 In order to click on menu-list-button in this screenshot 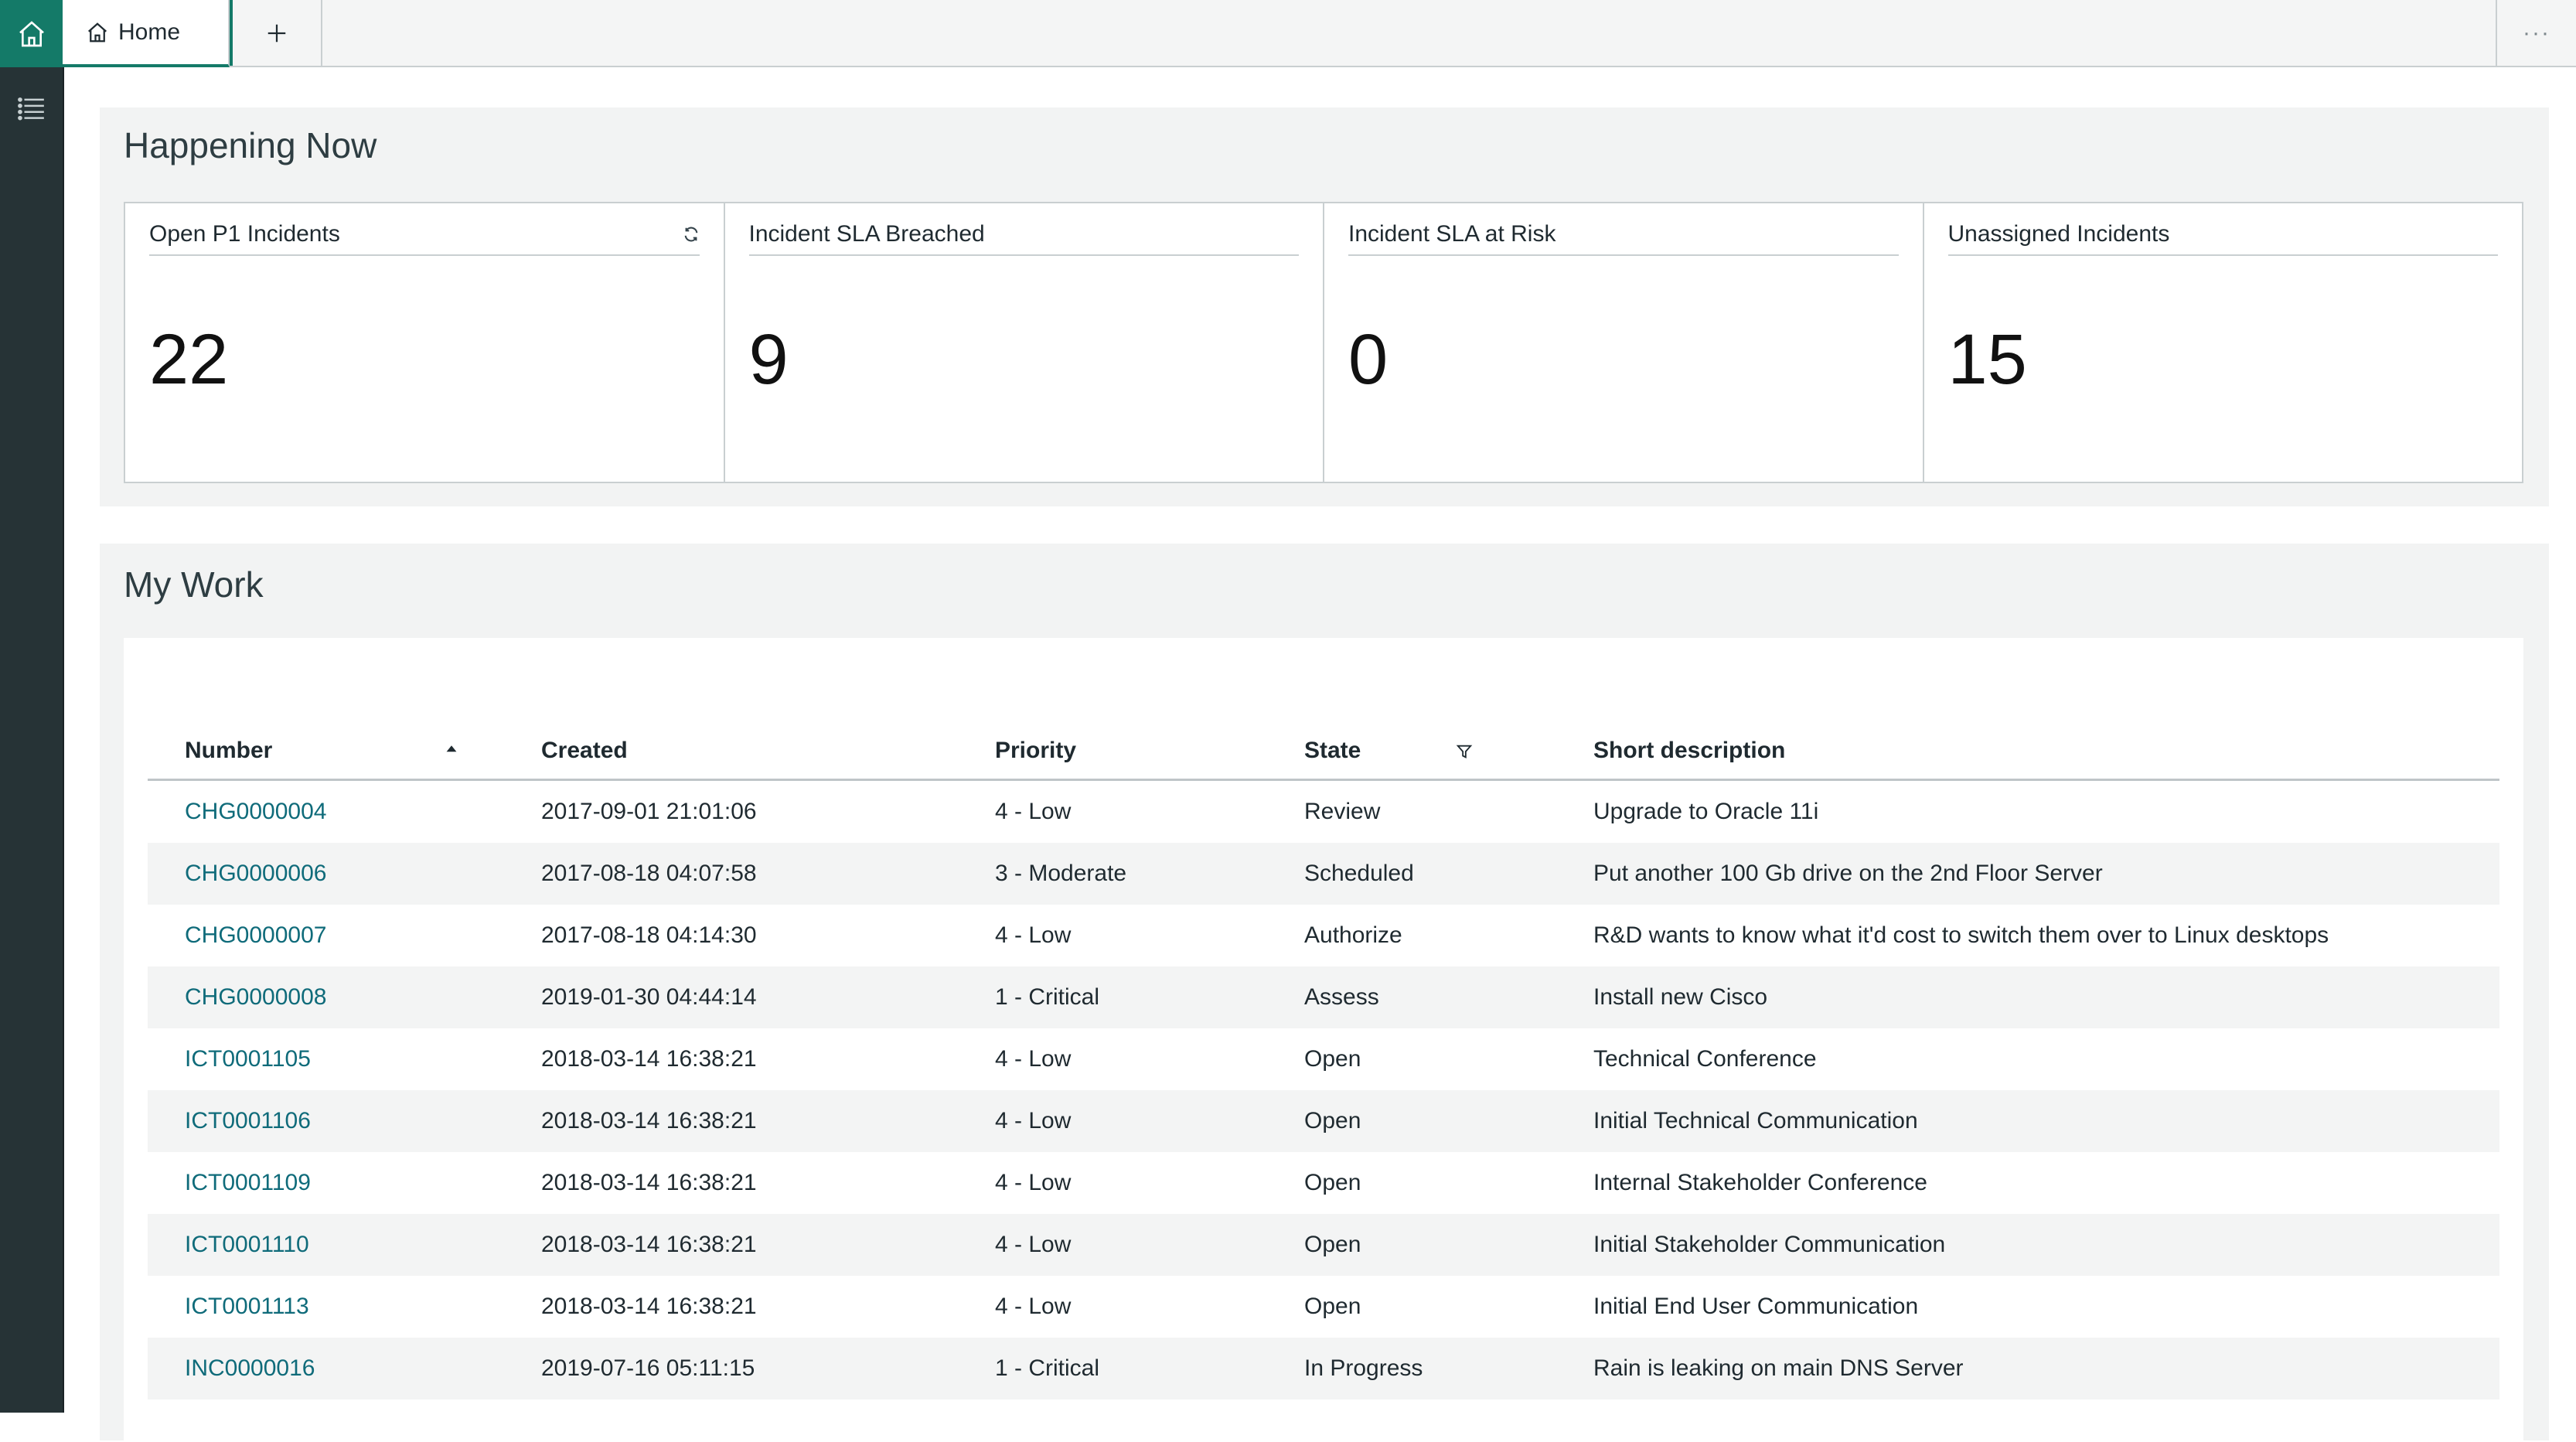, I will do `click(31, 108)`.